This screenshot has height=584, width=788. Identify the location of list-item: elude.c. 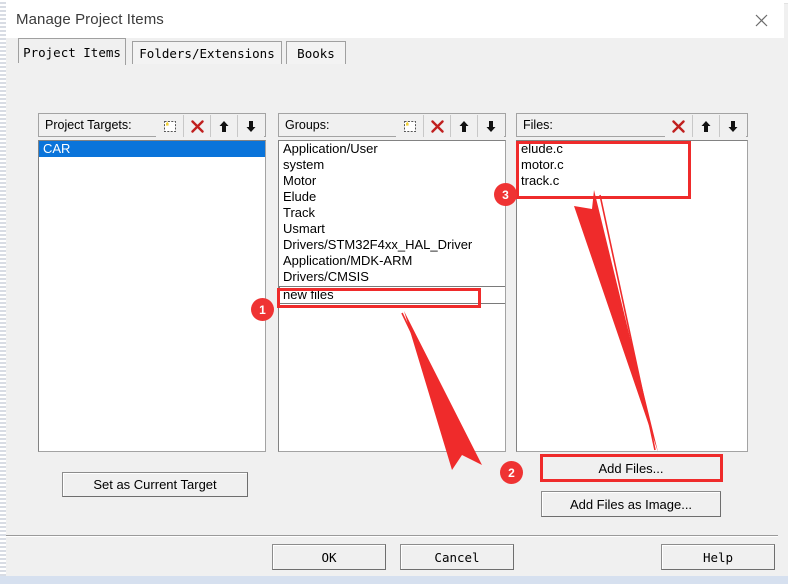
(632, 149).